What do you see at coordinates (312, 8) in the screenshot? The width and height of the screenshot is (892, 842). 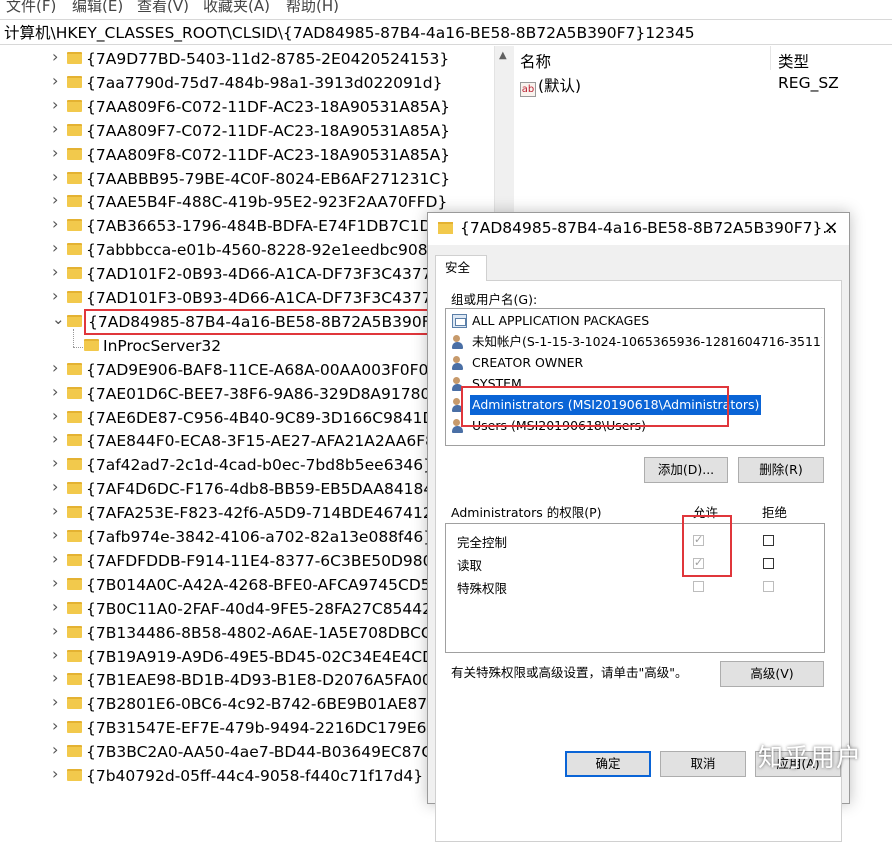 I see `menu-help: 帮助(H)` at bounding box center [312, 8].